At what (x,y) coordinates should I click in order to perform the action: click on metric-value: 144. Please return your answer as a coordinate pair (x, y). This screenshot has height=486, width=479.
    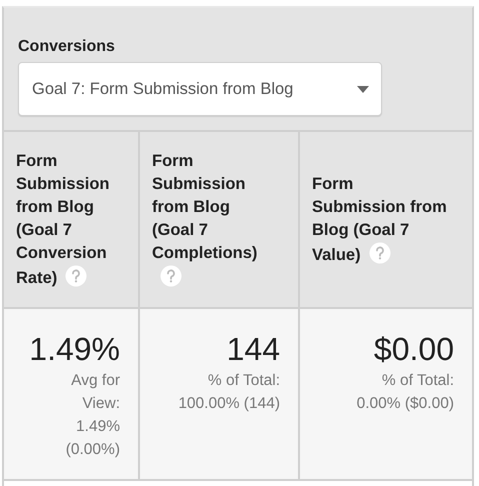
    Looking at the image, I should click on (253, 349).